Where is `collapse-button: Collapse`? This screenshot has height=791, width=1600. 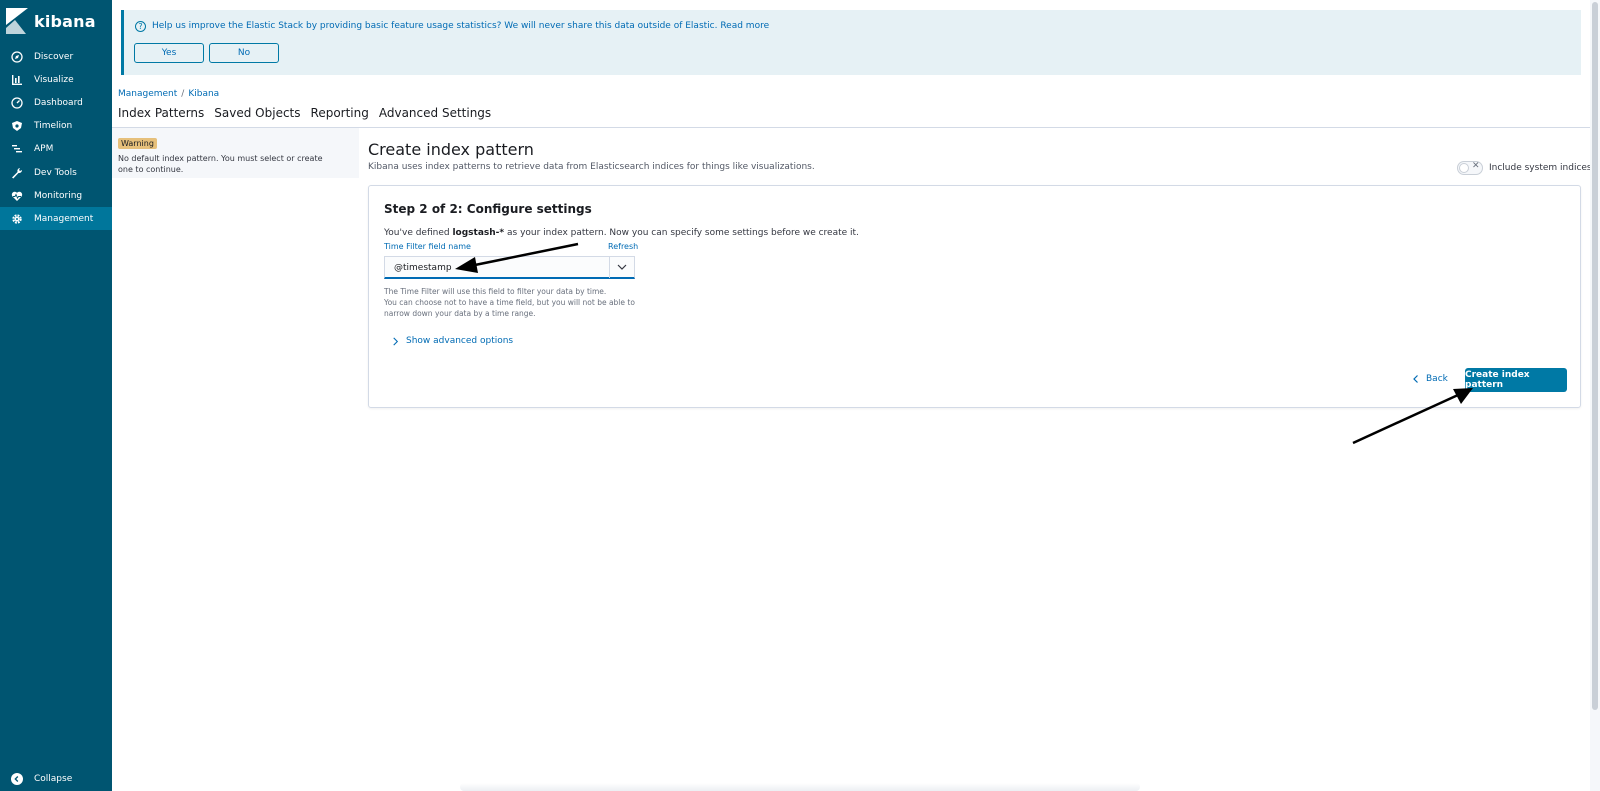
collapse-button: Collapse is located at coordinates (56, 779).